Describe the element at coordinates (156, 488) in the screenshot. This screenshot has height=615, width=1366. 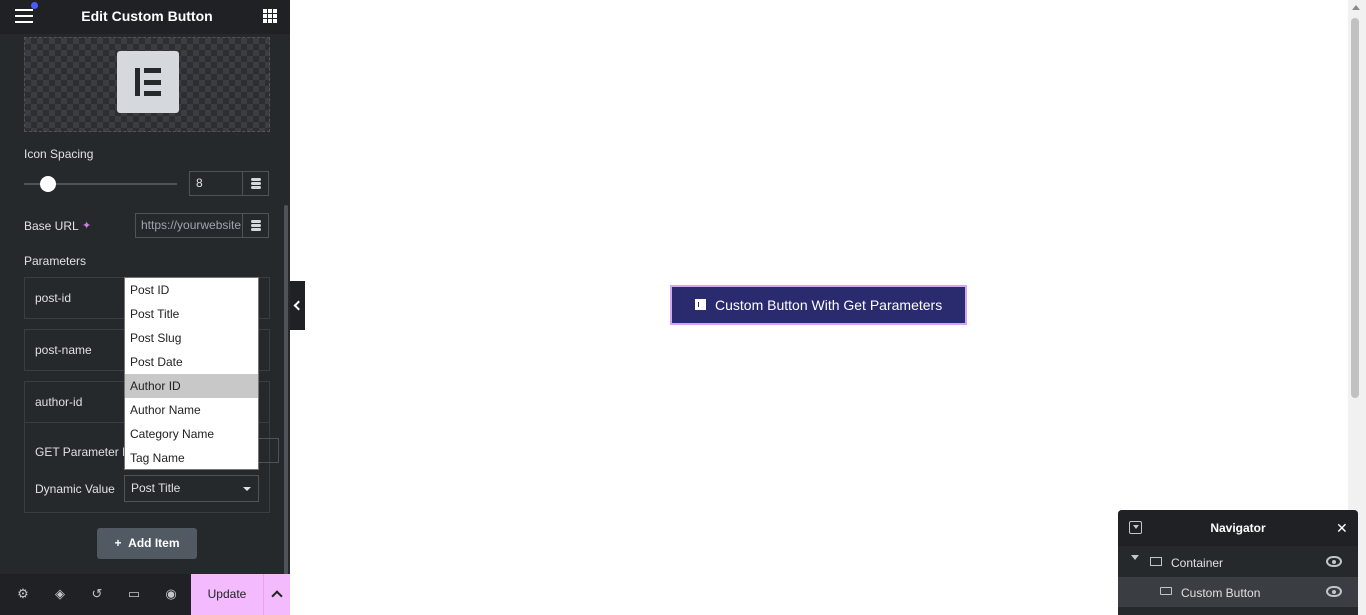
I see `dynamic-value-selected: Post Title` at that location.